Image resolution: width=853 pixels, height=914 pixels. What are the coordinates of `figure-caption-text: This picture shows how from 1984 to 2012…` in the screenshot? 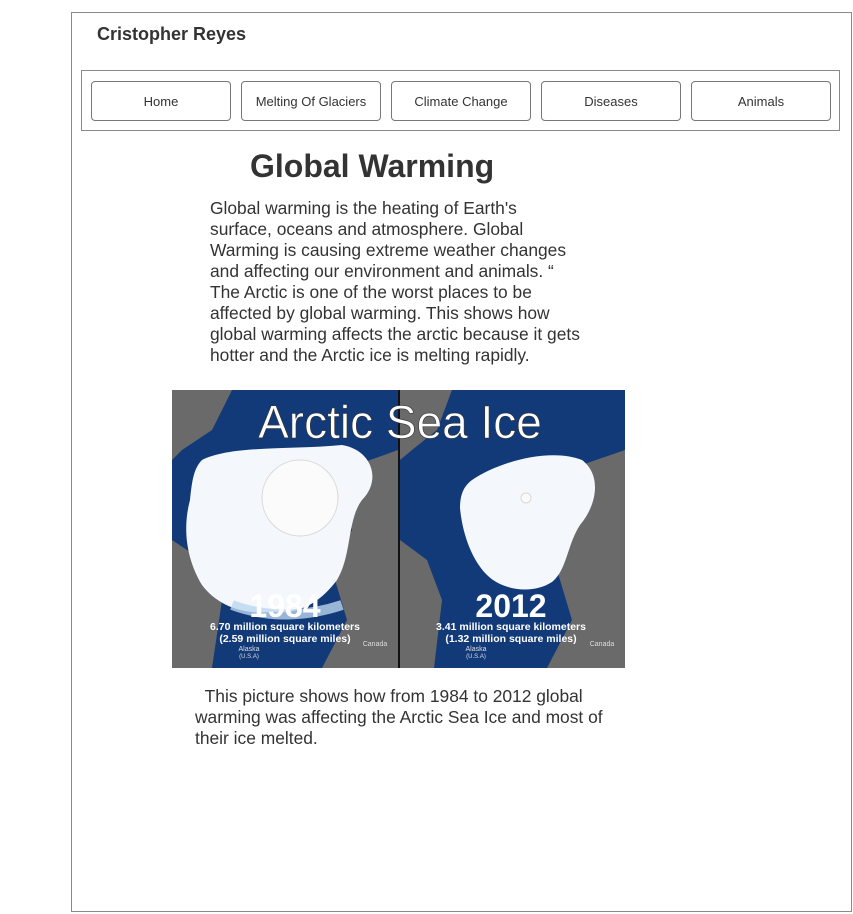 It's located at (399, 717).